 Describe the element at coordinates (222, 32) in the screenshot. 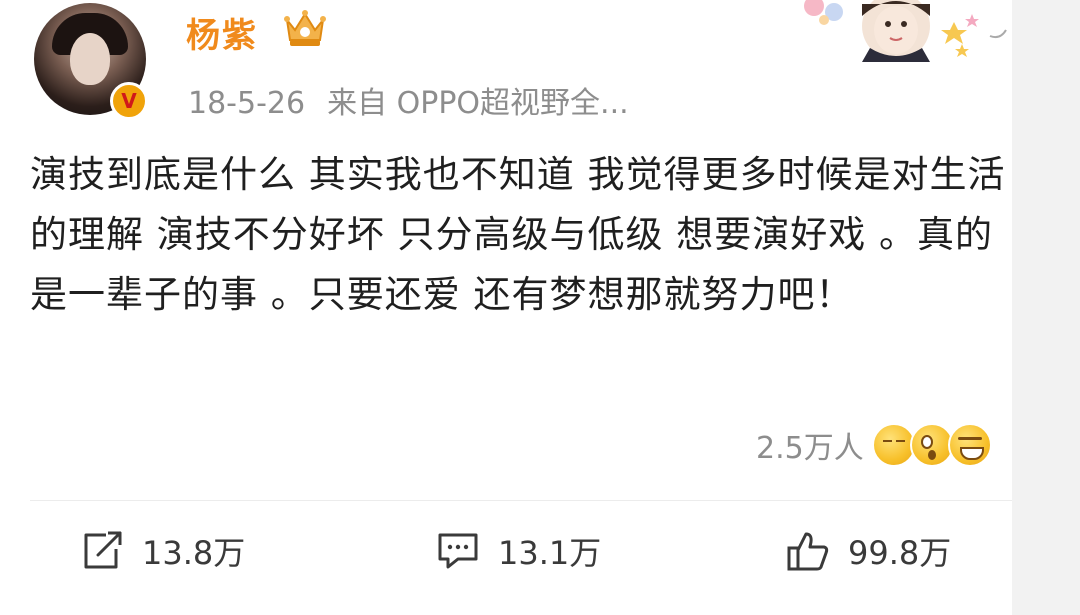

I see `author-name: 杨紫` at that location.